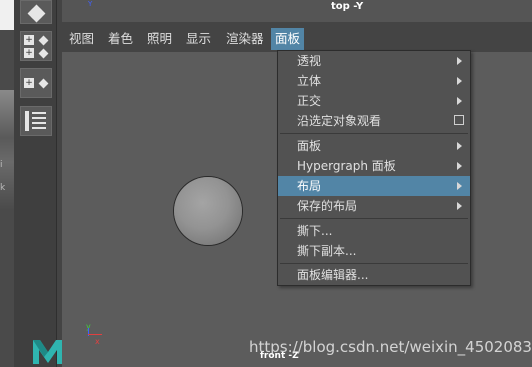  Describe the element at coordinates (90, 4) in the screenshot. I see `top-axis-indicator: Y` at that location.